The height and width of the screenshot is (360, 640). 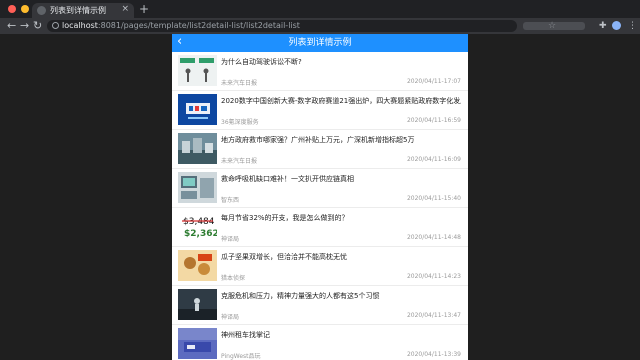 What do you see at coordinates (284, 257) in the screenshot?
I see `item-title: 瓜子坚果双增长，但洽洽并不能高枕无忧` at bounding box center [284, 257].